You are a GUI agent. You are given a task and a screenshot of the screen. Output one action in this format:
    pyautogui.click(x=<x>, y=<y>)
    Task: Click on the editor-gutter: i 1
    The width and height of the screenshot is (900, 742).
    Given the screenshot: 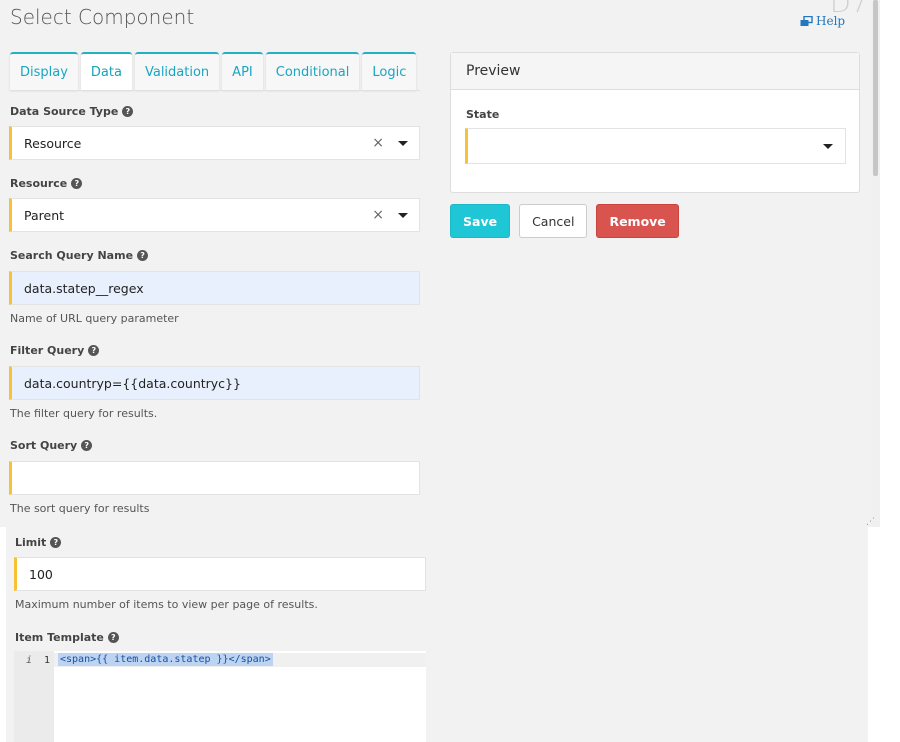 What is the action you would take?
    pyautogui.click(x=34, y=696)
    